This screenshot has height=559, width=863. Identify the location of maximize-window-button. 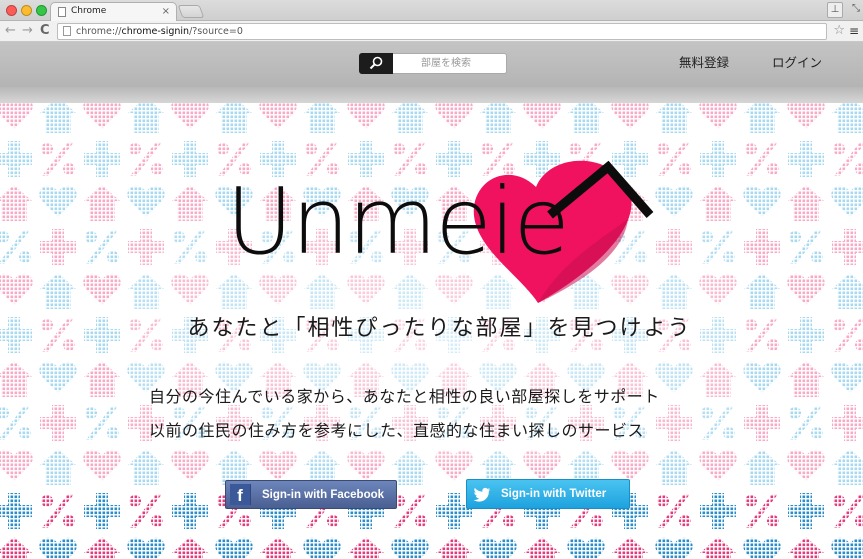
(41, 10).